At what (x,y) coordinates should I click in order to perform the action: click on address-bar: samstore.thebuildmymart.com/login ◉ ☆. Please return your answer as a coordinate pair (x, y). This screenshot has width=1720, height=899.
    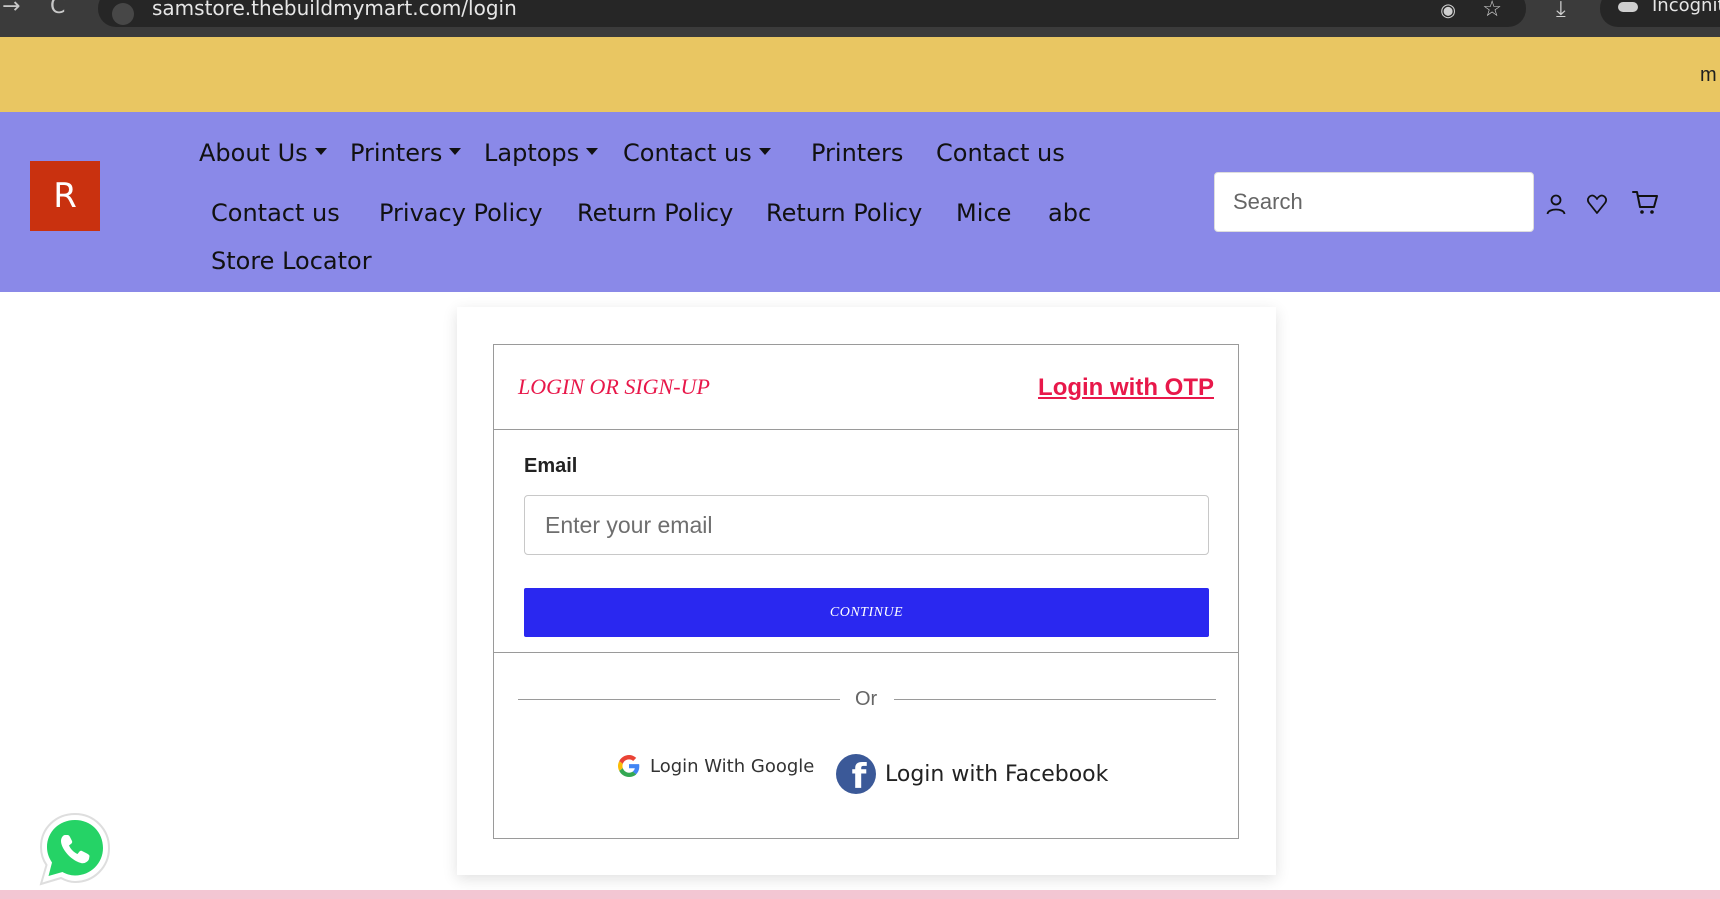
    Looking at the image, I should click on (812, 13).